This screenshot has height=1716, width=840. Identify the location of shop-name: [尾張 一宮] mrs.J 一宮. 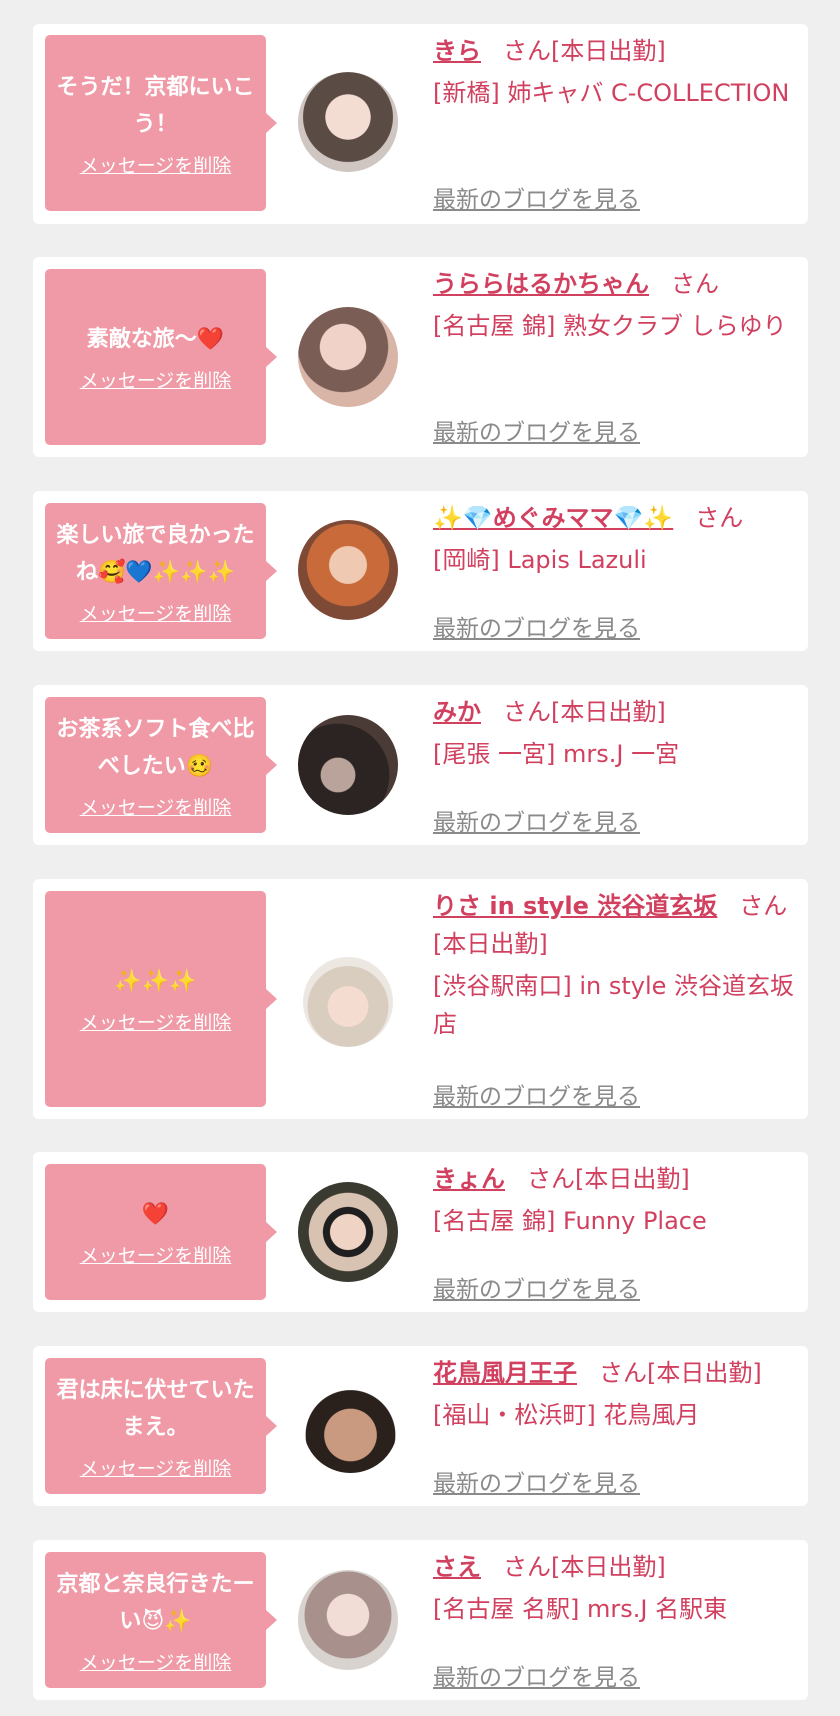
(556, 754).